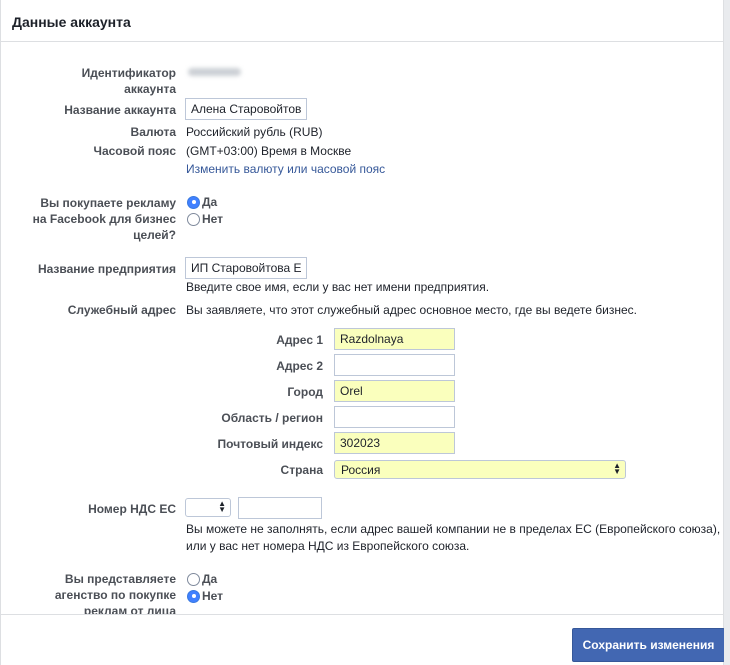 Image resolution: width=730 pixels, height=665 pixels. Describe the element at coordinates (362, 21) in the screenshot. I see `panel-header: Данные аккаунта` at that location.